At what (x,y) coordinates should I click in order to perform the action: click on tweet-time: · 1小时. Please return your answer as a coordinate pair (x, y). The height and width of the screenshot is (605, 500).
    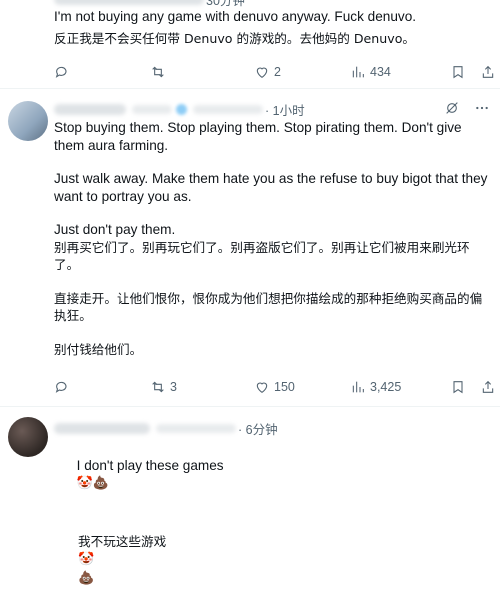
    Looking at the image, I should click on (285, 109).